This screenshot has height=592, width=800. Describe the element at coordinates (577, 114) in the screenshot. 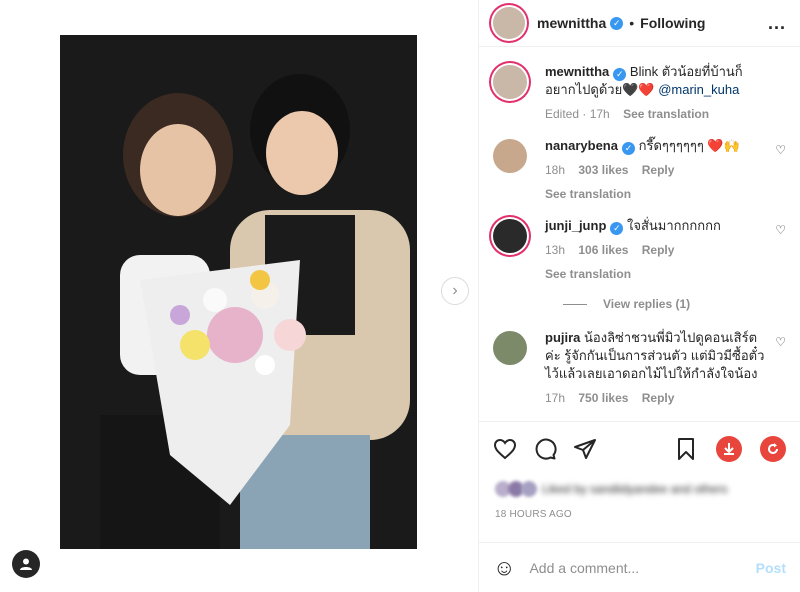

I see `caption-edited: Edited · 17h` at that location.